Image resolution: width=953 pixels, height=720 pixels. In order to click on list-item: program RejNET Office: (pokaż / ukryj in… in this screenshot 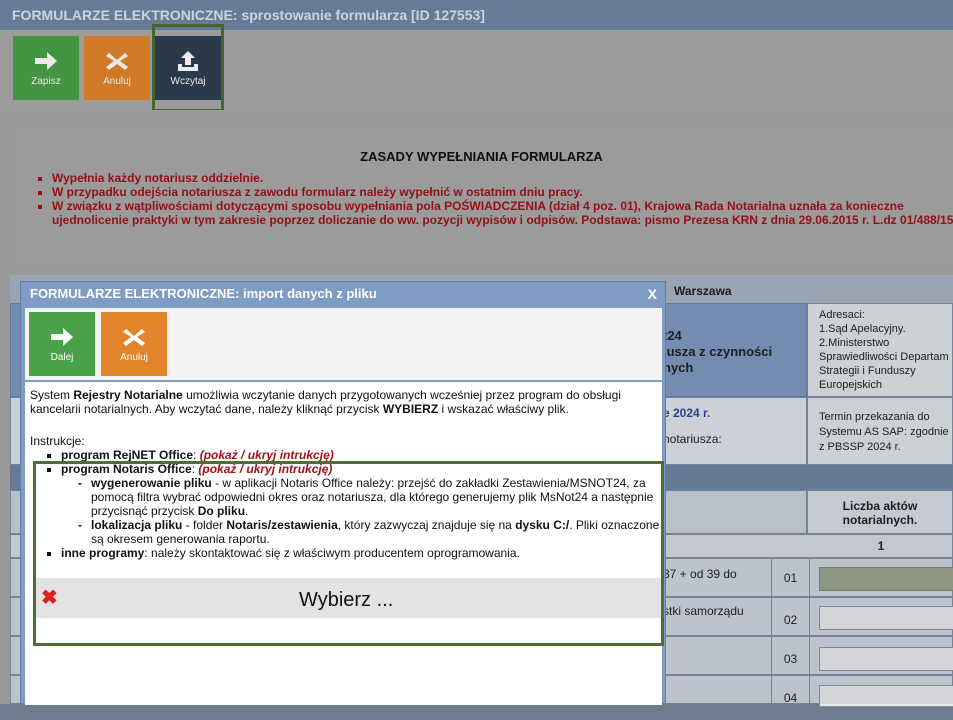, I will do `click(366, 455)`.